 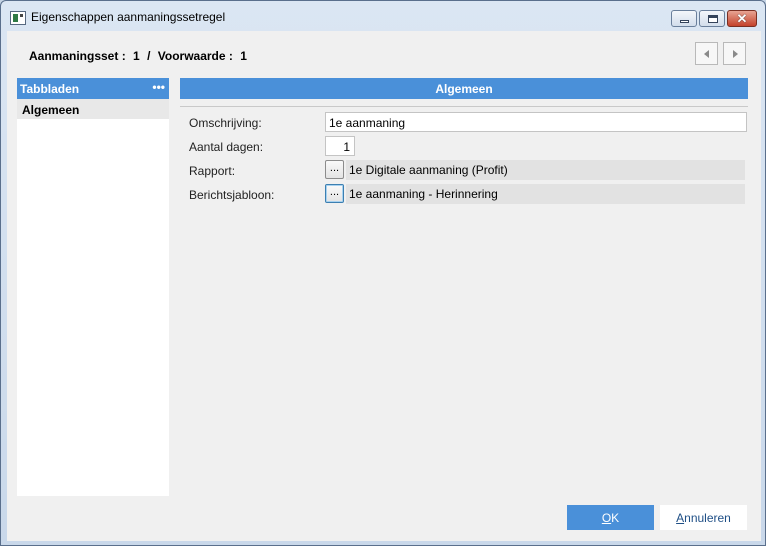 What do you see at coordinates (536, 122) in the screenshot?
I see `omschrijving-input: 1e aanmaning` at bounding box center [536, 122].